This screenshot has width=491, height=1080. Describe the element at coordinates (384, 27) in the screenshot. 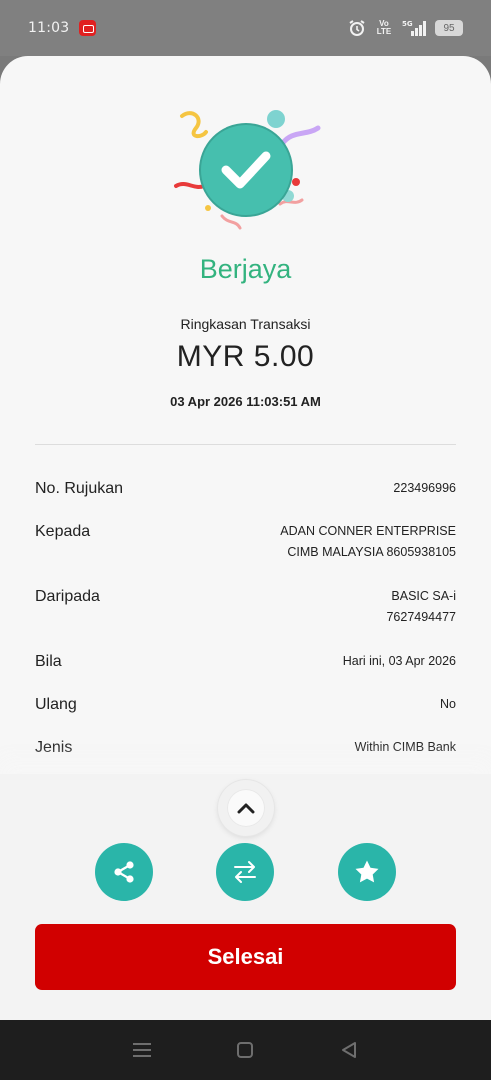

I see `volte-icon: Vo LTE` at that location.